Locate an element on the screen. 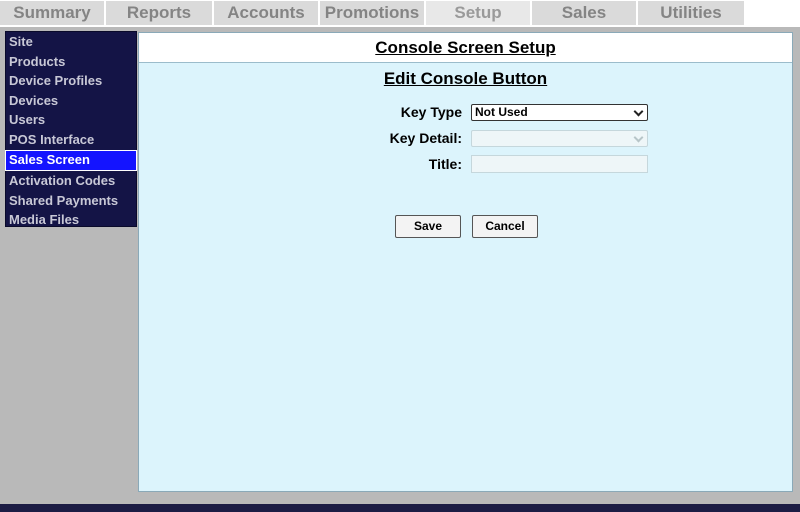 This screenshot has height=512, width=800. page-title: Console Screen Setup is located at coordinates (465, 48).